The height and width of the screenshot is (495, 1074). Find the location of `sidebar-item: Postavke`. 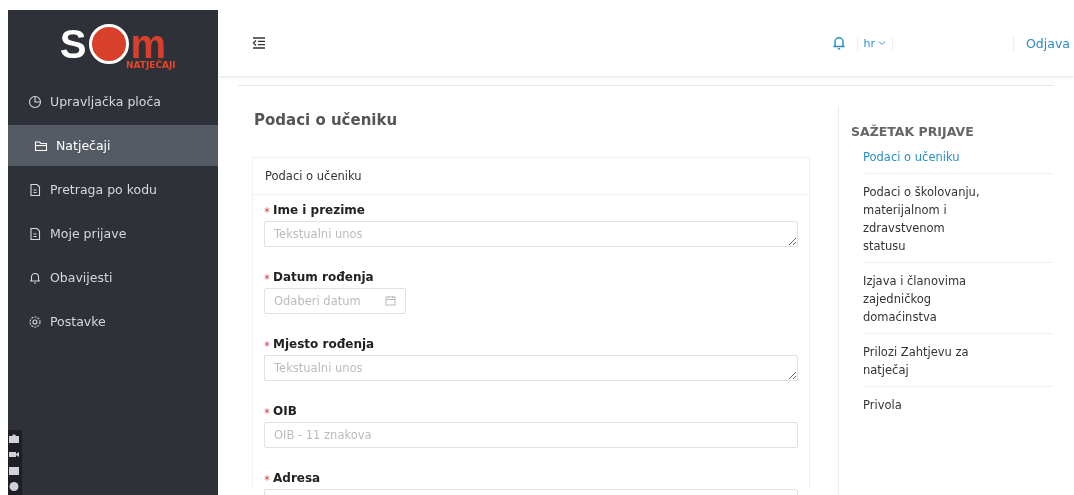

sidebar-item: Postavke is located at coordinates (113, 321).